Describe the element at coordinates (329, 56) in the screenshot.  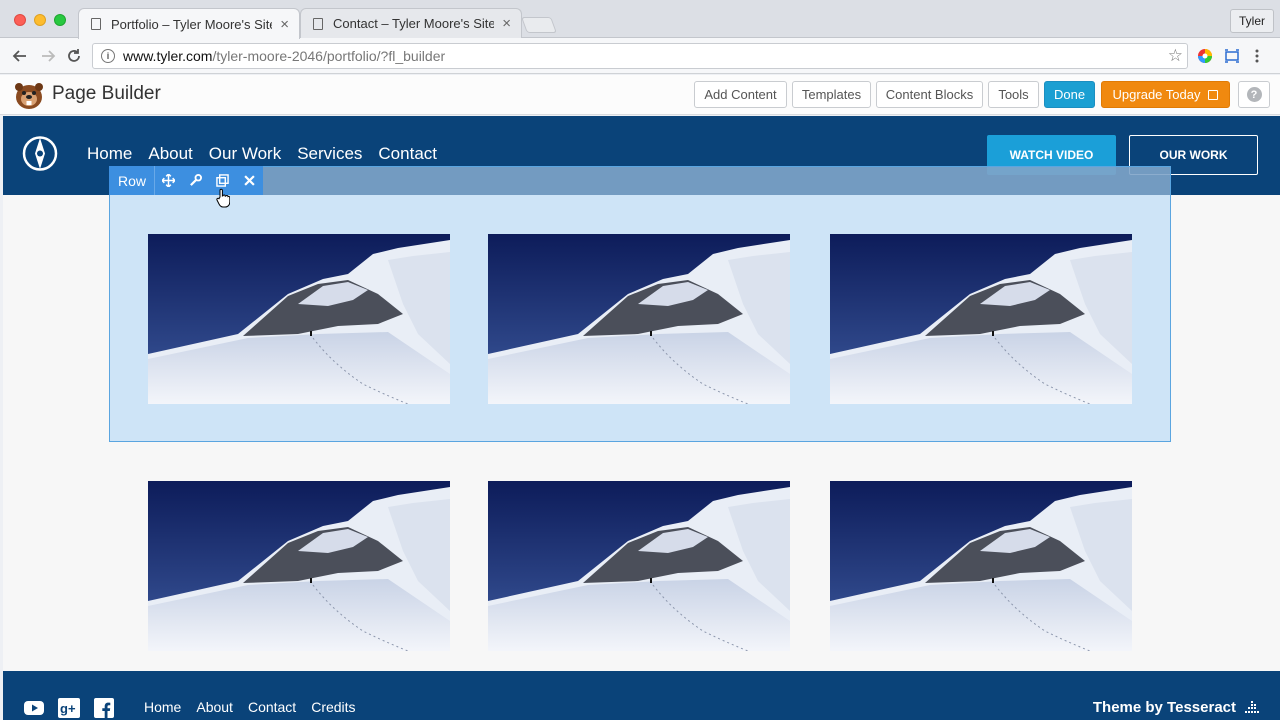
I see `url-path: /tyler-moore-2046/portfolio/?fl_builder` at that location.